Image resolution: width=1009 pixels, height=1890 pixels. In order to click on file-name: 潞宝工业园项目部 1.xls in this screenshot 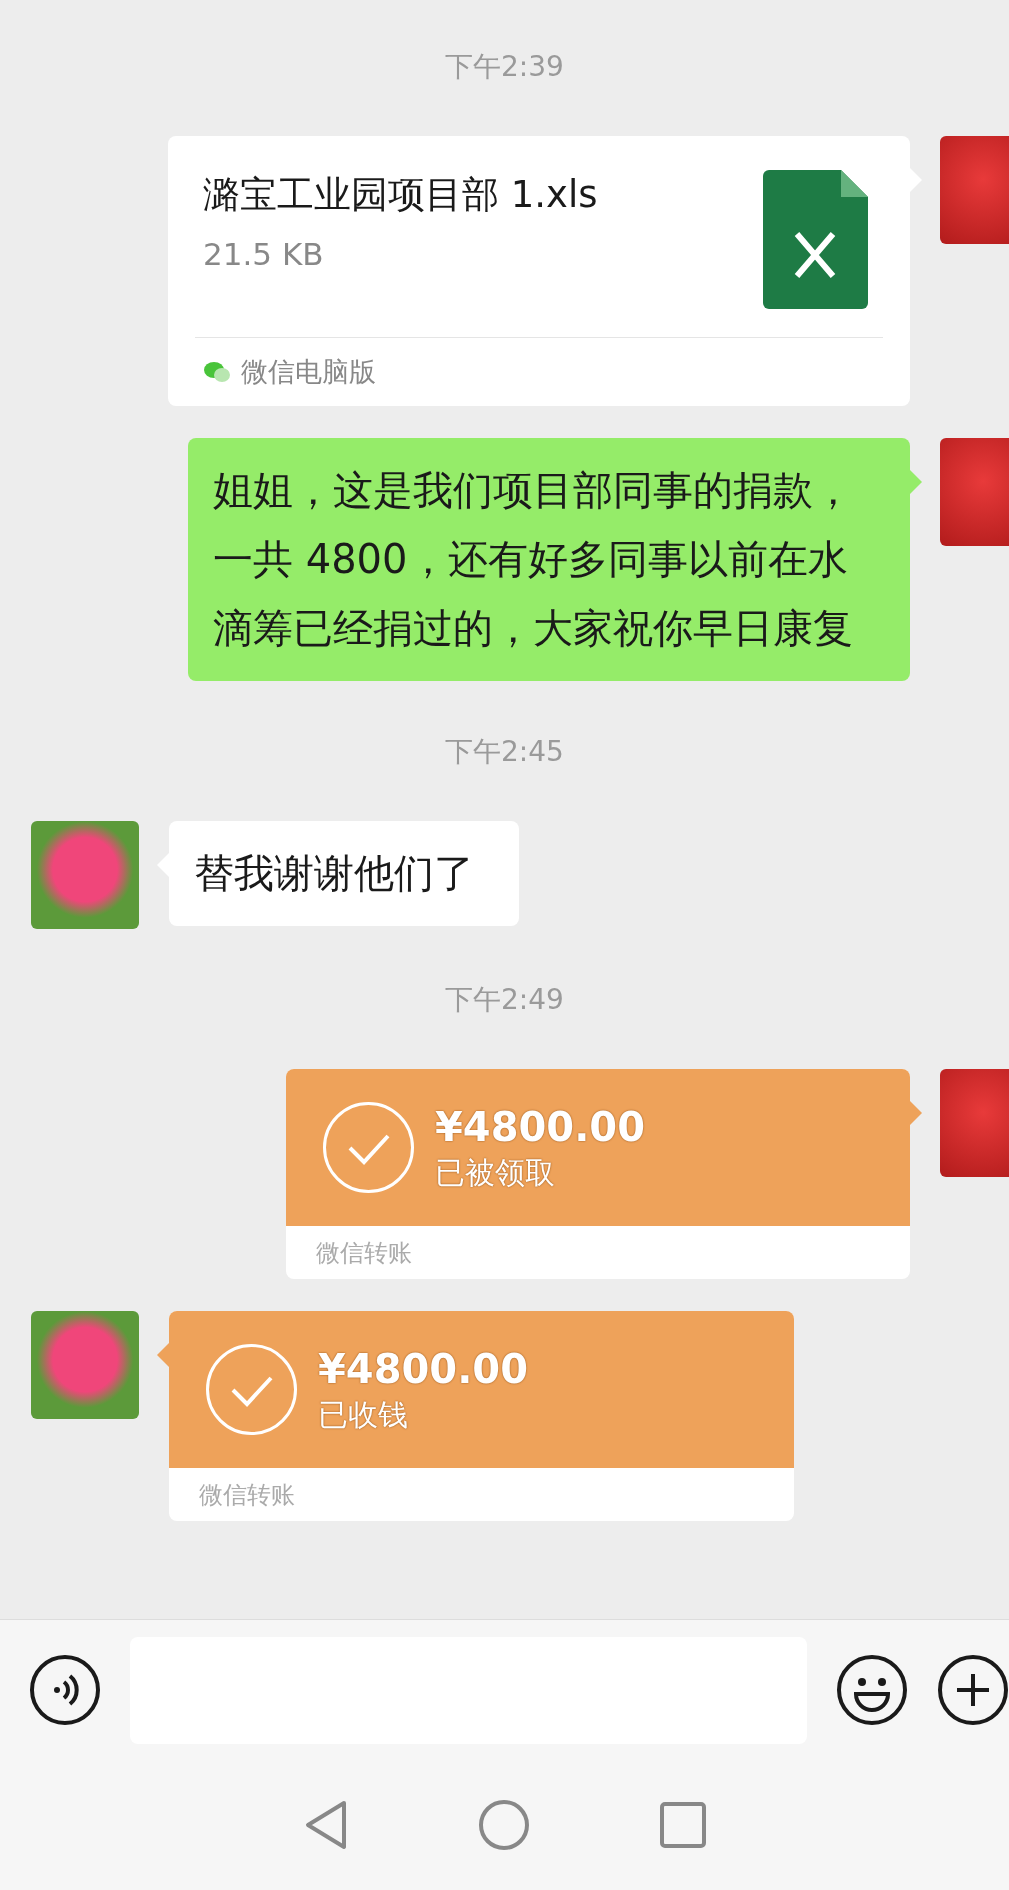, I will do `click(400, 195)`.